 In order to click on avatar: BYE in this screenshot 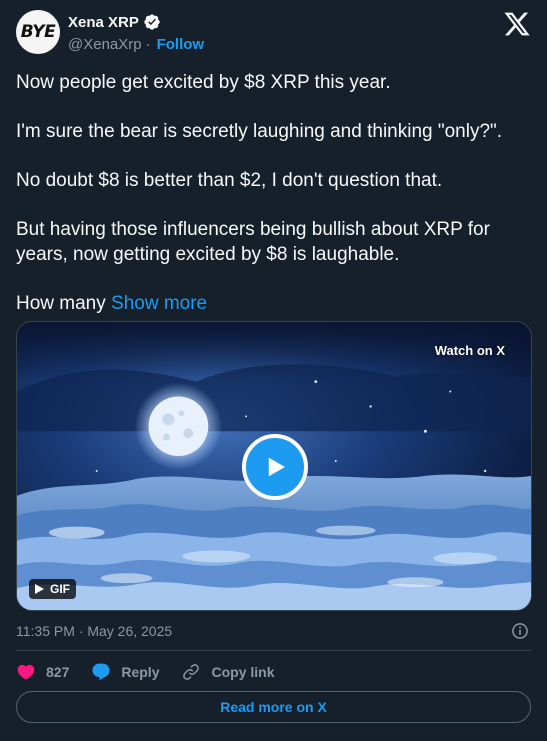, I will do `click(38, 32)`.